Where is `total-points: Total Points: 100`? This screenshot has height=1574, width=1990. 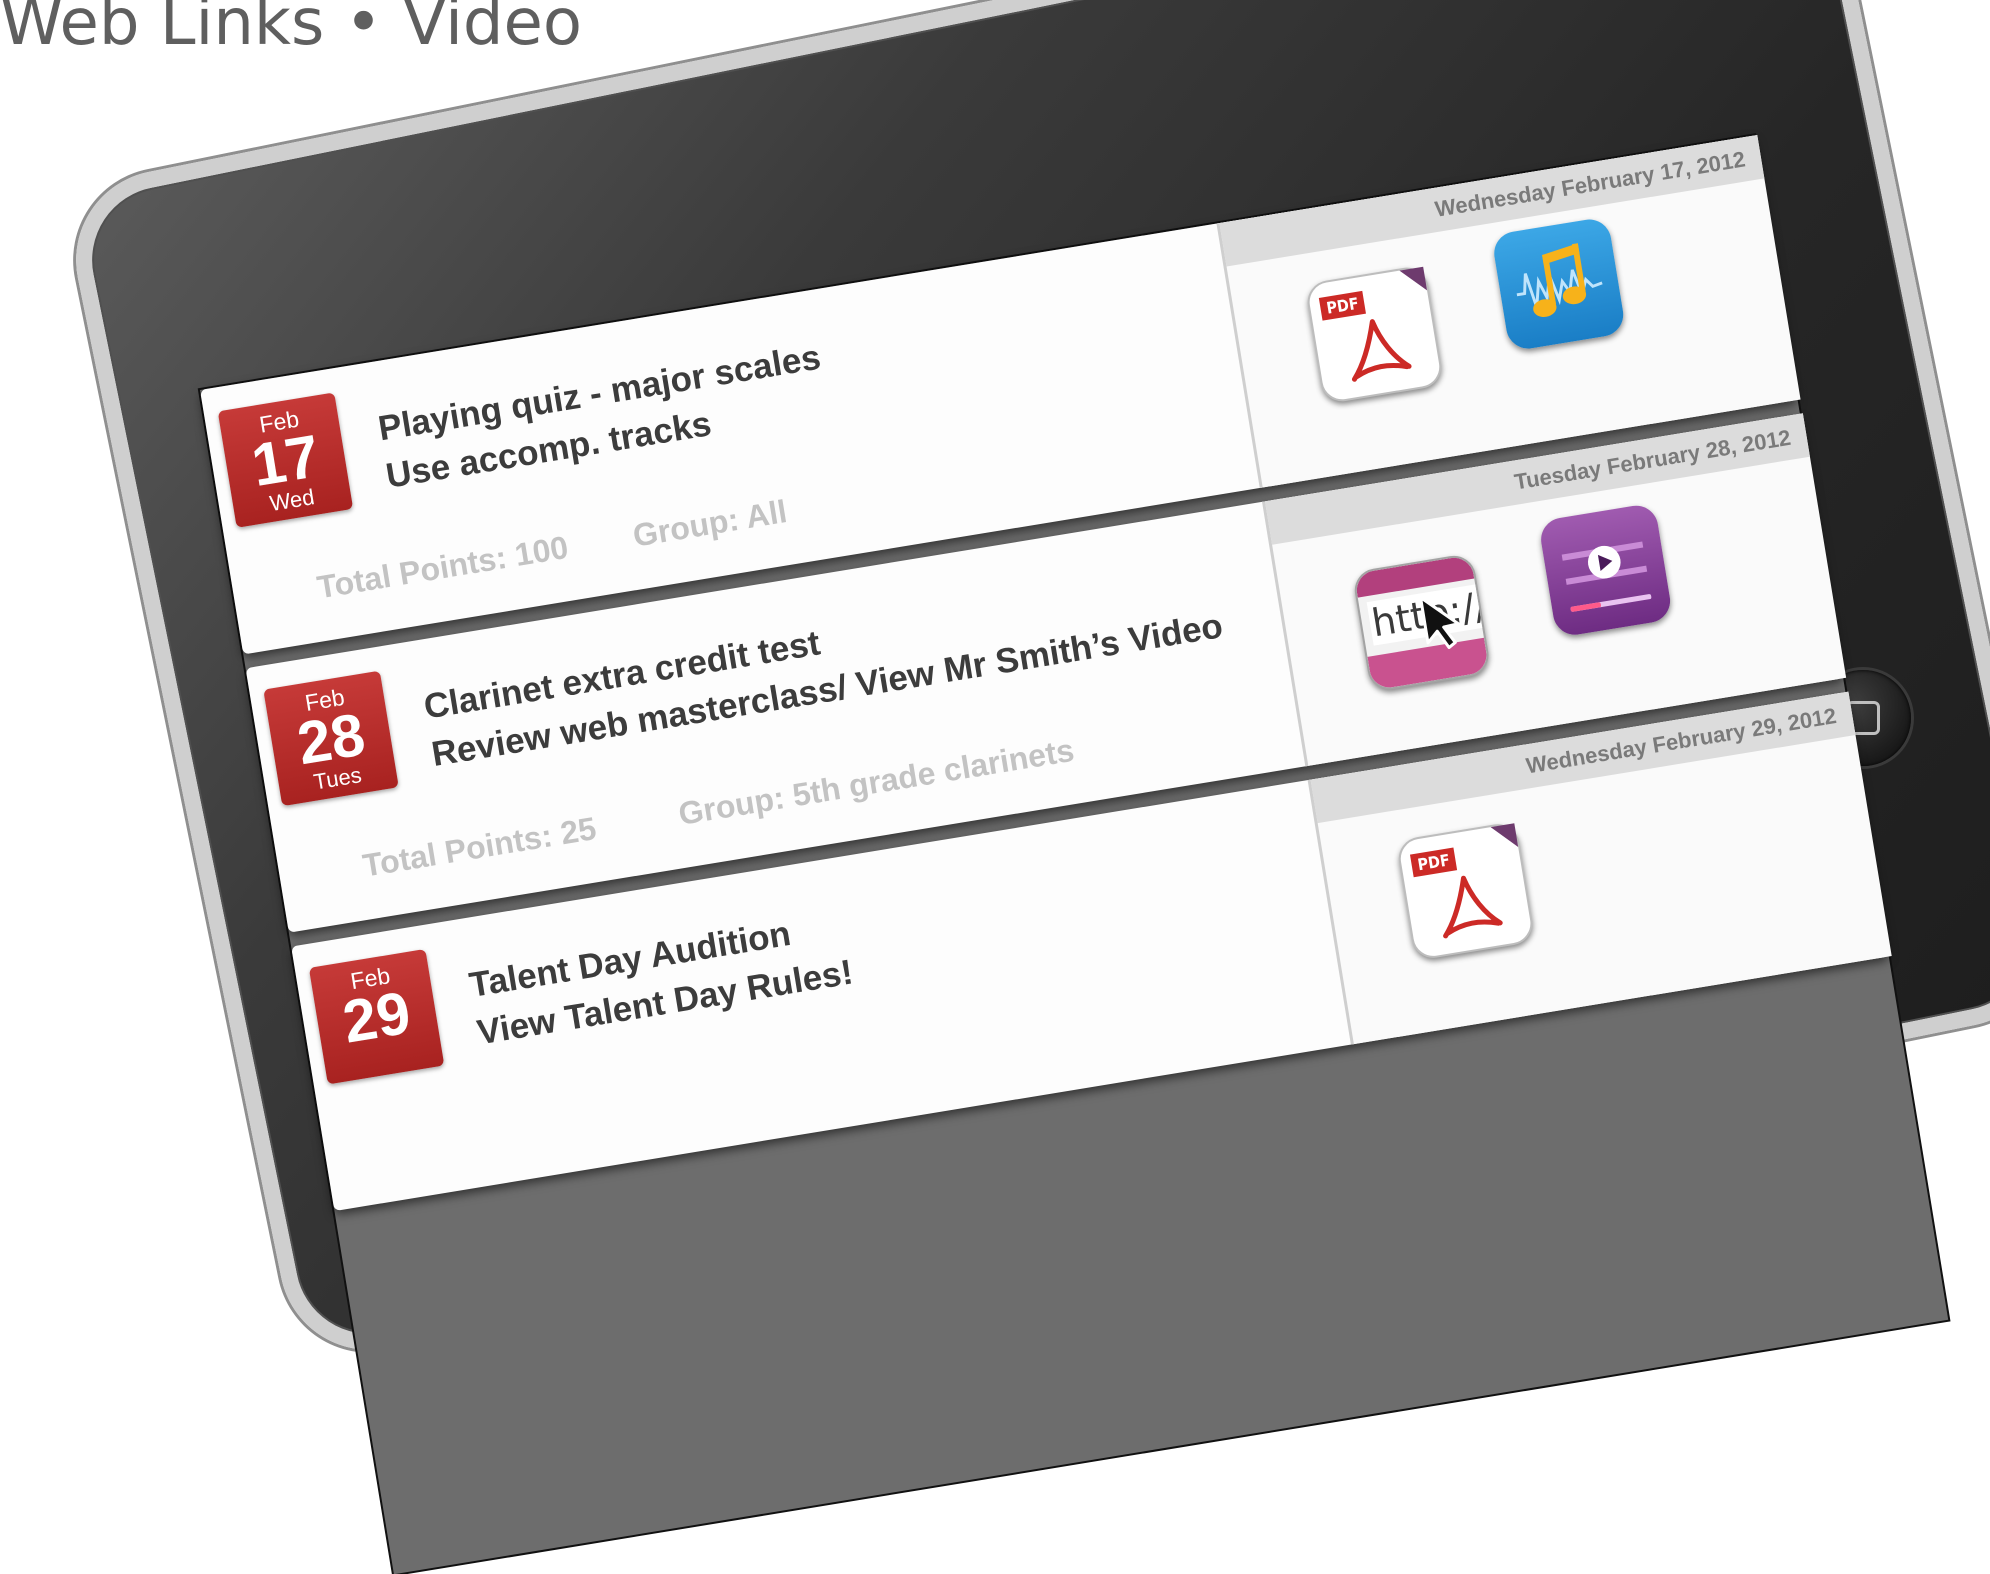 total-points: Total Points: 100 is located at coordinates (442, 567).